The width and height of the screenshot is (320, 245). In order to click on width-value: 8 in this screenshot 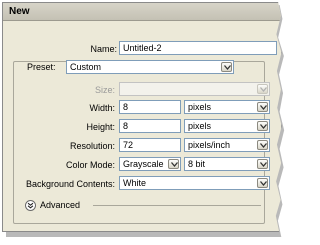, I will do `click(126, 107)`.